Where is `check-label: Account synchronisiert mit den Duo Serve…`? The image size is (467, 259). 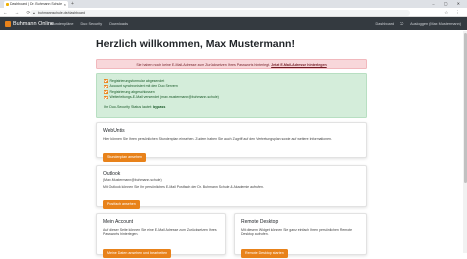
check-label: Account synchronisiert mit den Duo Serve… is located at coordinates (143, 86).